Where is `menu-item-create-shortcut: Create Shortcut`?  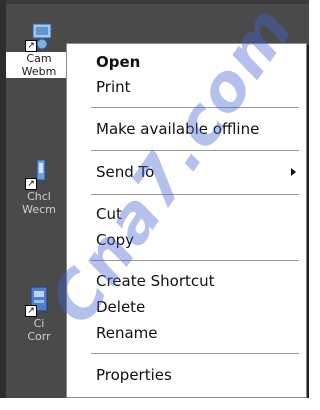 menu-item-create-shortcut: Create Shortcut is located at coordinates (186, 281).